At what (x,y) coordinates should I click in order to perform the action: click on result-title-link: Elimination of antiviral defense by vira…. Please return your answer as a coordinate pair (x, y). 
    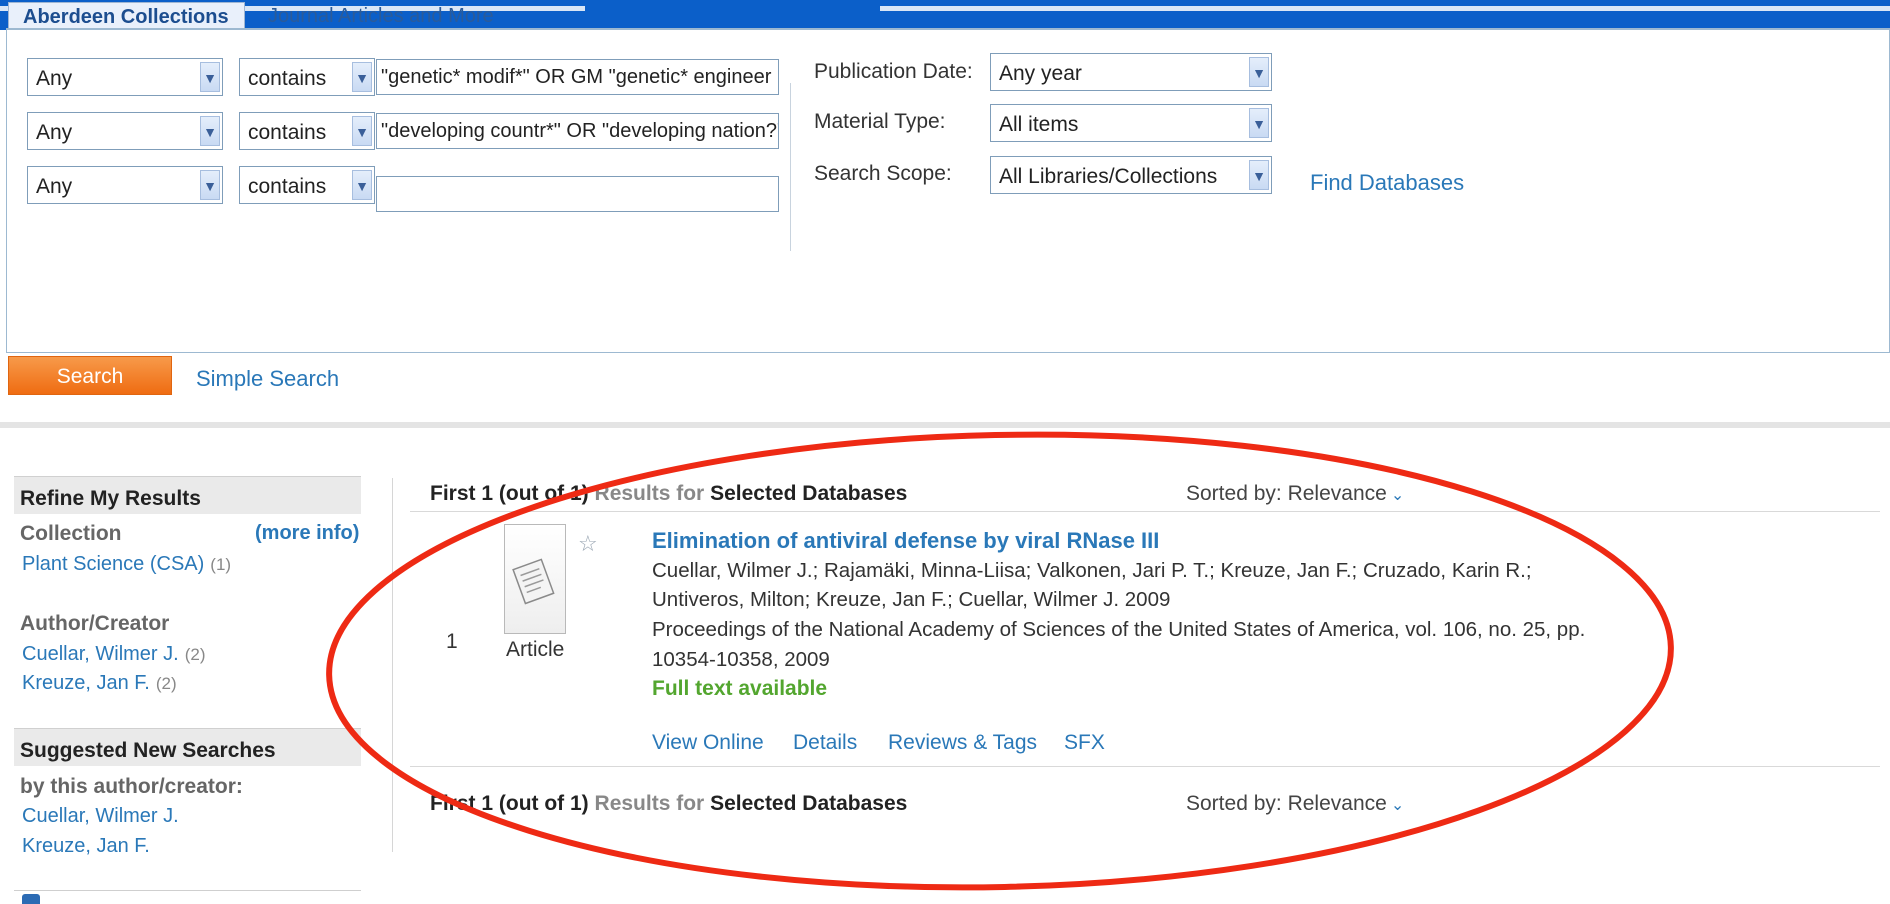
    Looking at the image, I should click on (905, 541).